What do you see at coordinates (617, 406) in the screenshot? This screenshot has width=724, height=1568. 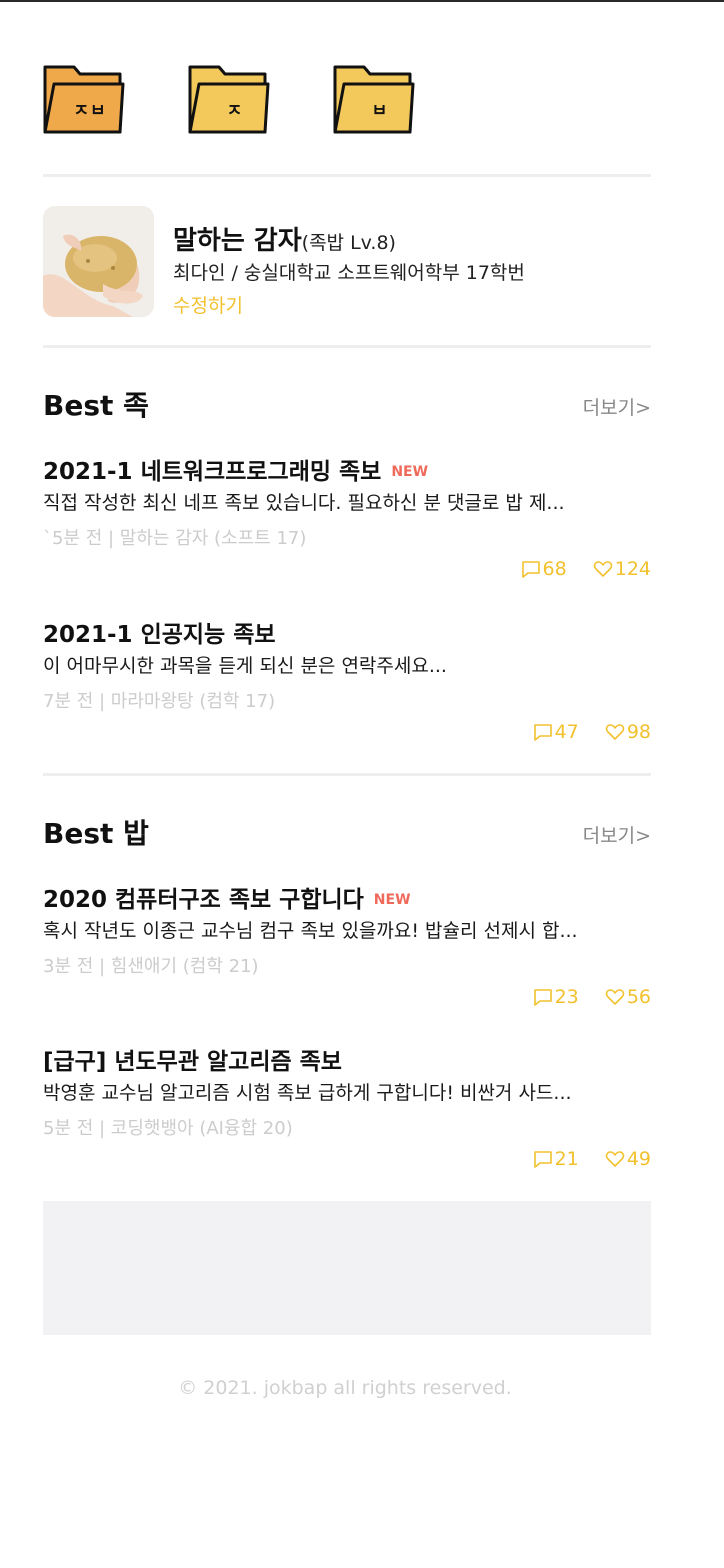 I see `more-link-best-jok: 더보기>` at bounding box center [617, 406].